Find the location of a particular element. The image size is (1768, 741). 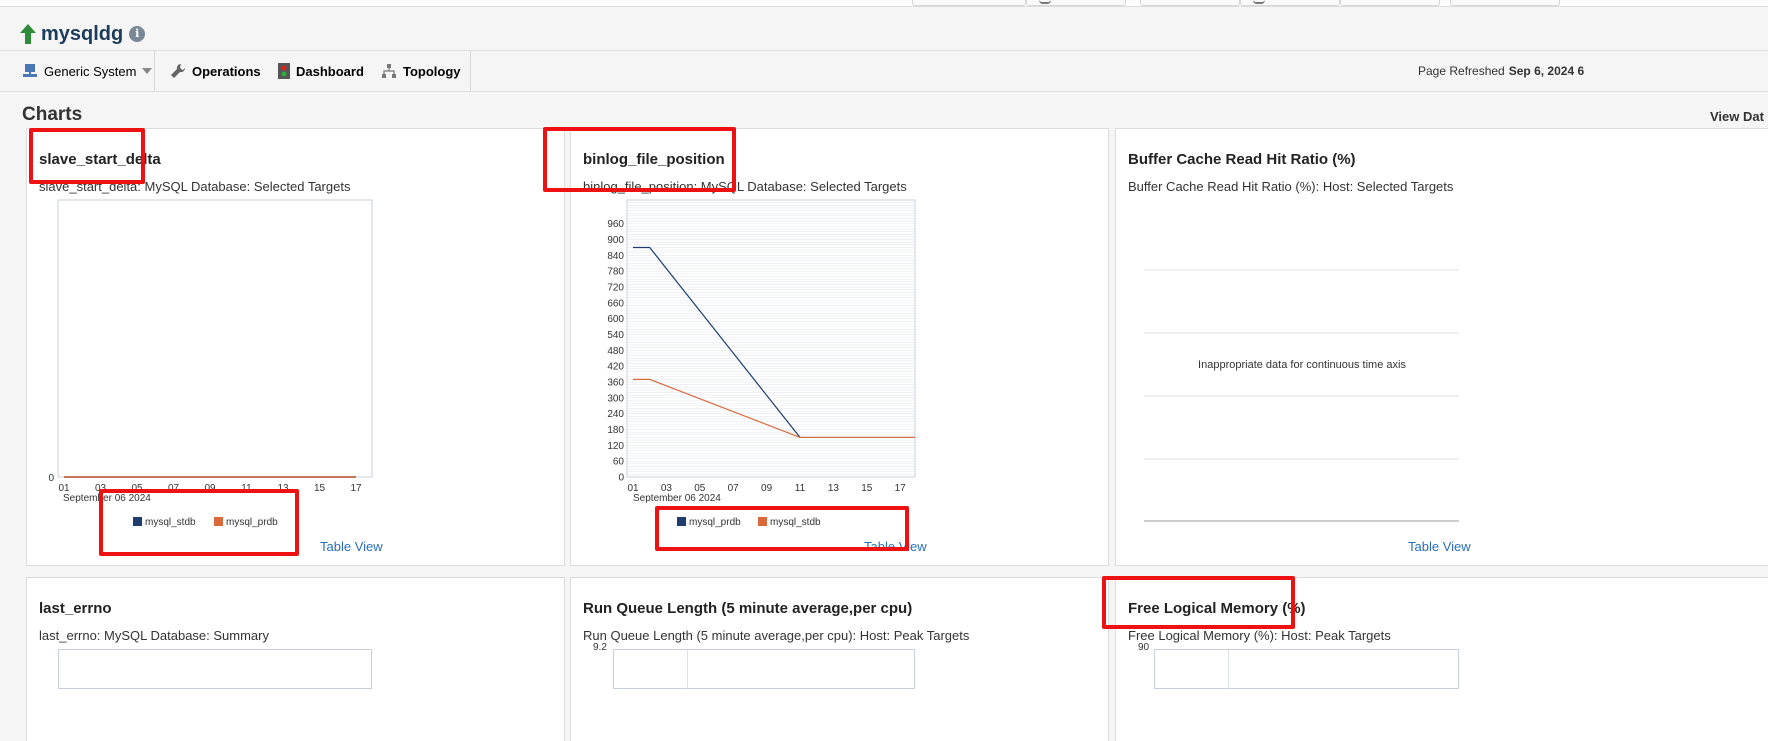

topology-icon is located at coordinates (389, 71).